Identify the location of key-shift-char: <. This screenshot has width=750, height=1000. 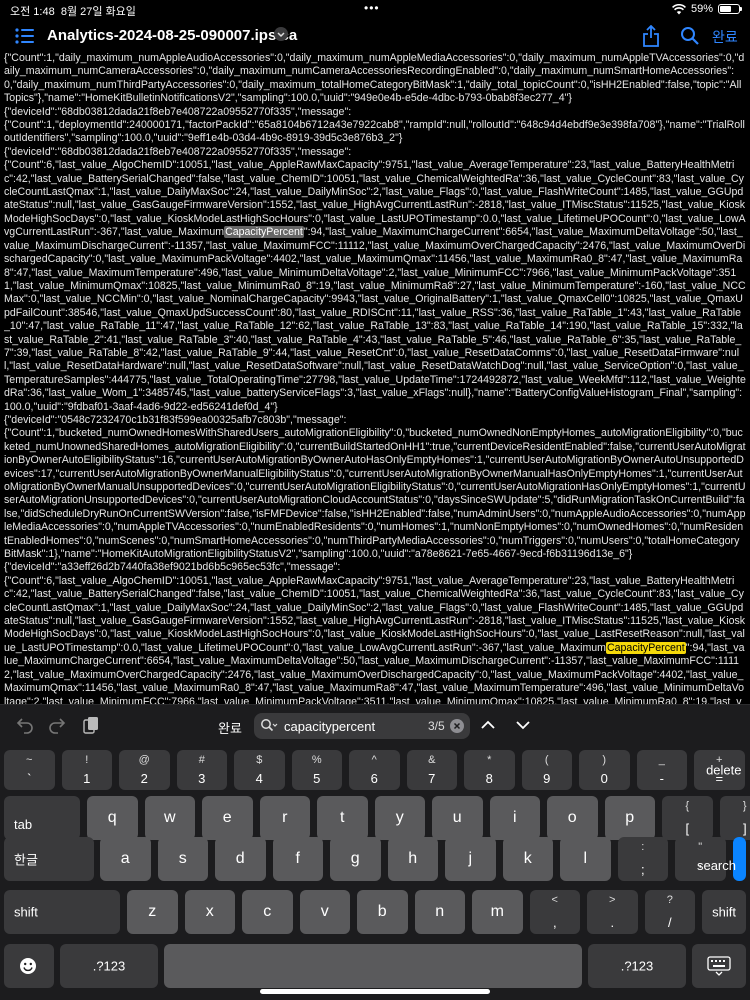
(554, 900).